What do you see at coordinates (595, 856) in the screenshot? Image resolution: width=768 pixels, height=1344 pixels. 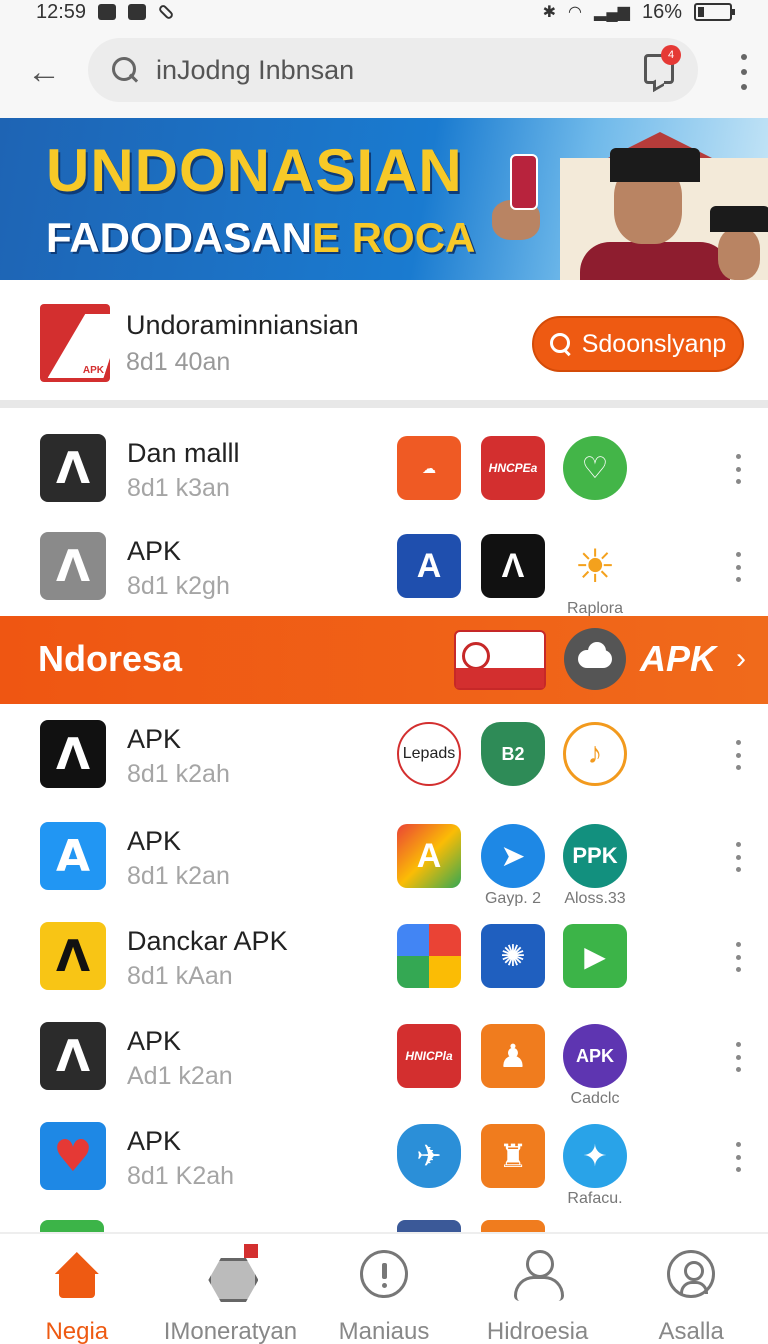 I see `ppk-app-icon: PPK` at bounding box center [595, 856].